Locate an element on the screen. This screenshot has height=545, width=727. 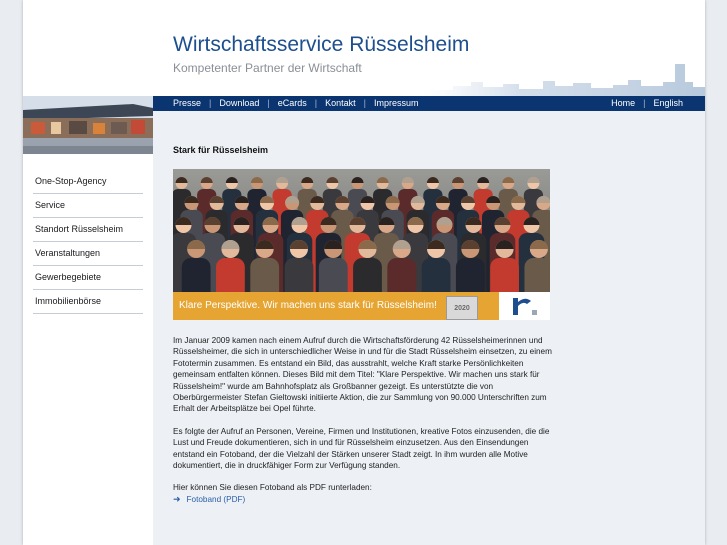
city-logo is located at coordinates (524, 306).